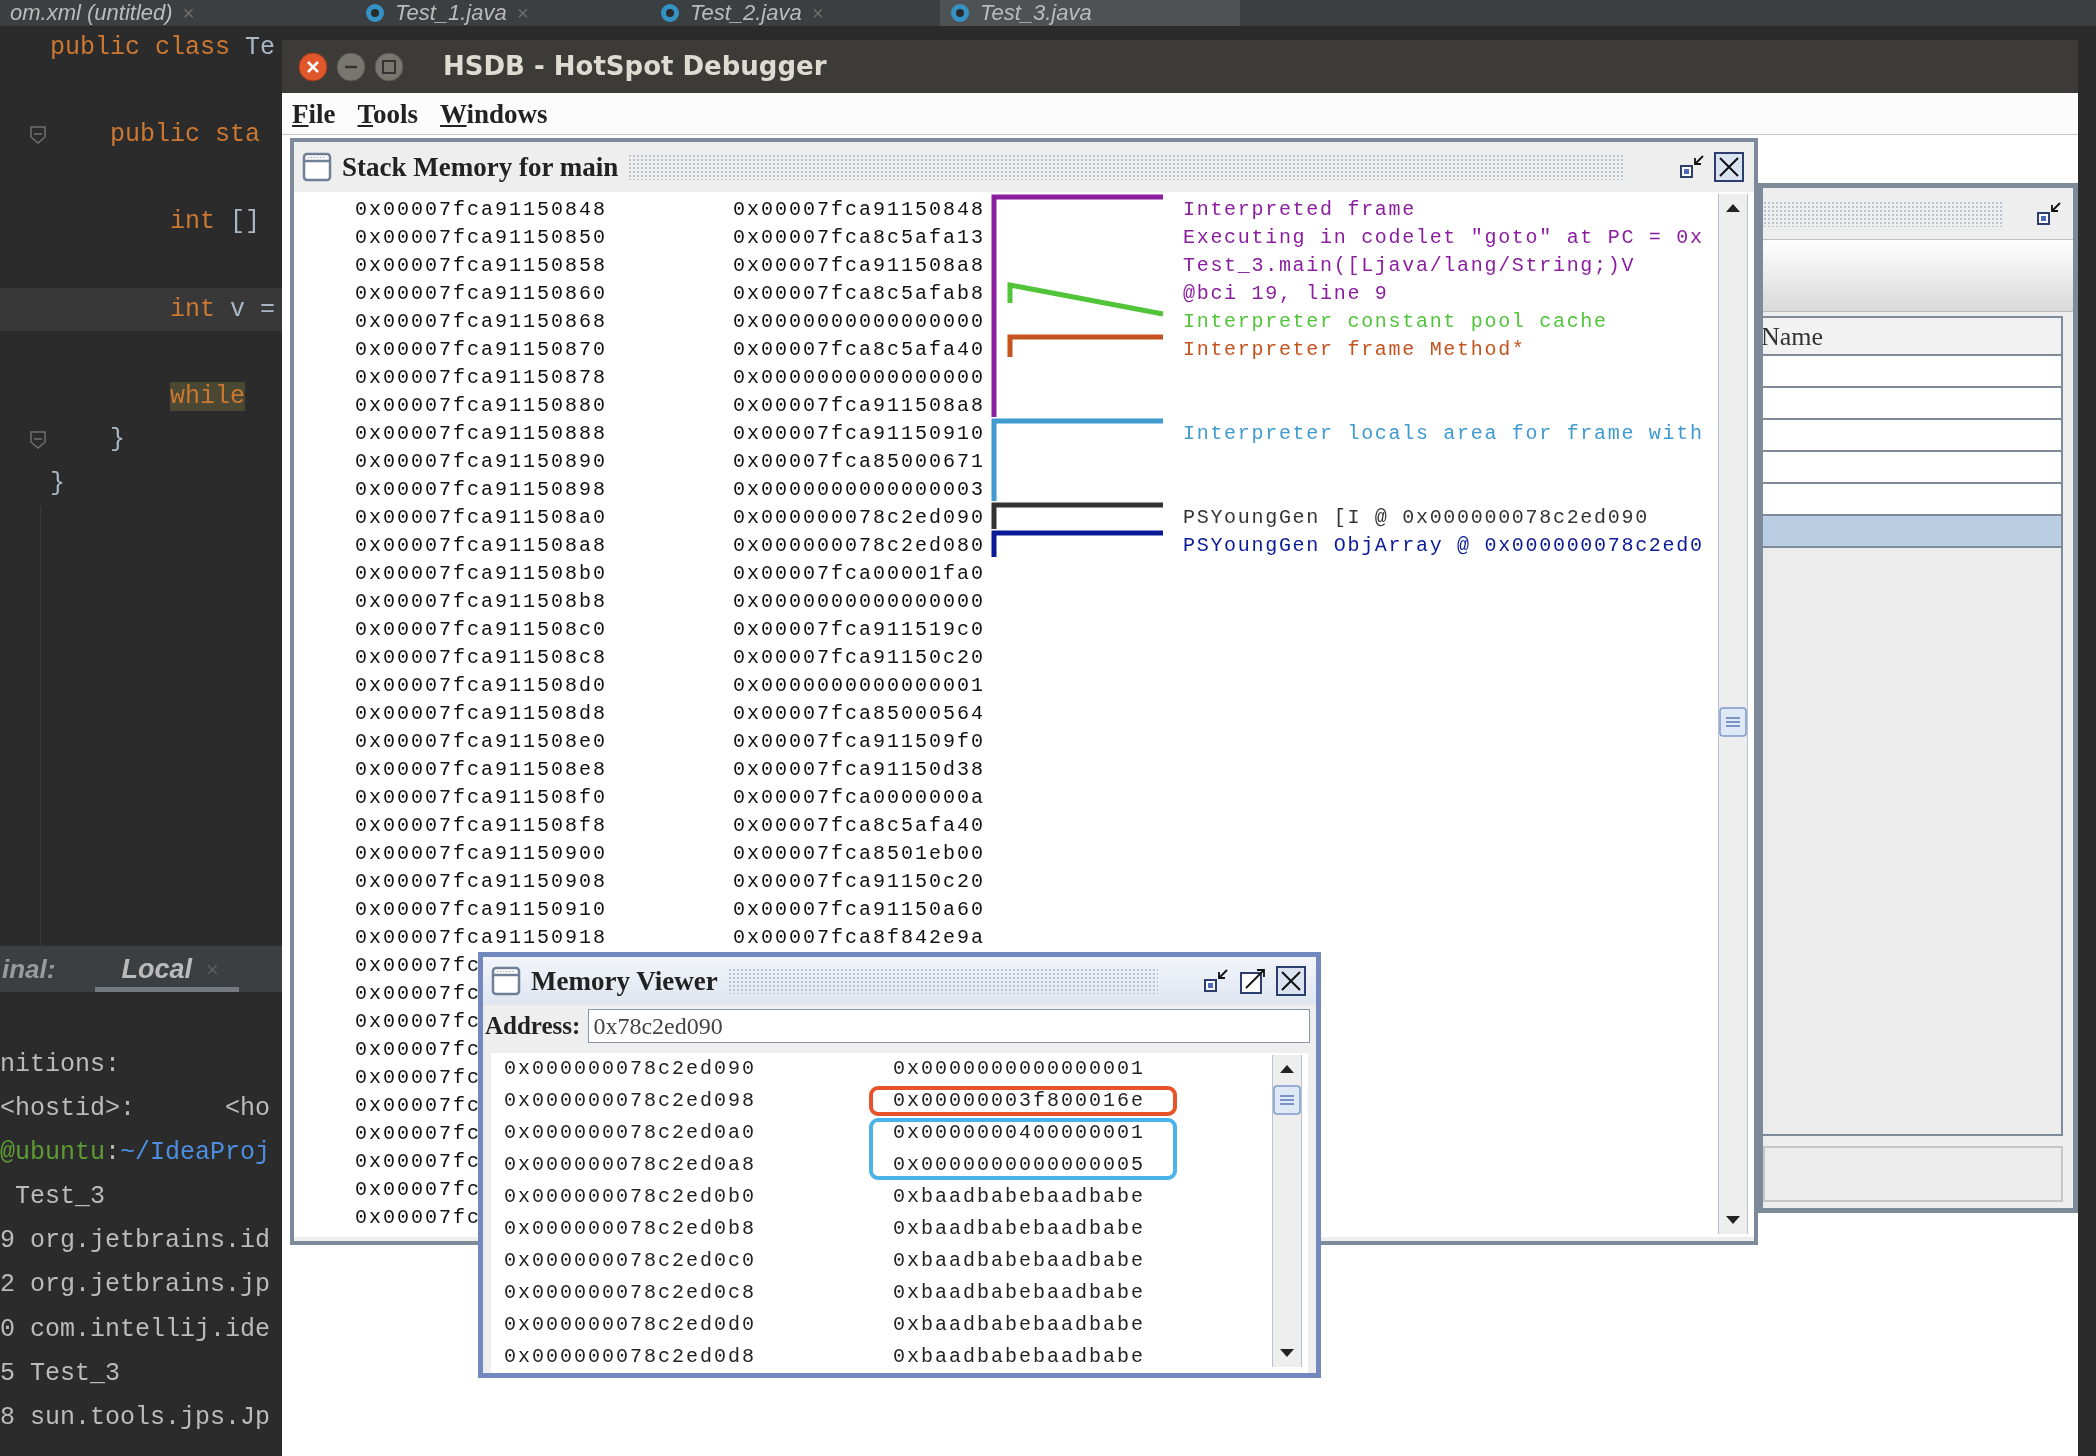 This screenshot has height=1456, width=2096. Describe the element at coordinates (859, 658) in the screenshot. I see `table-cell-text: 0x00007fca91150c20` at that location.